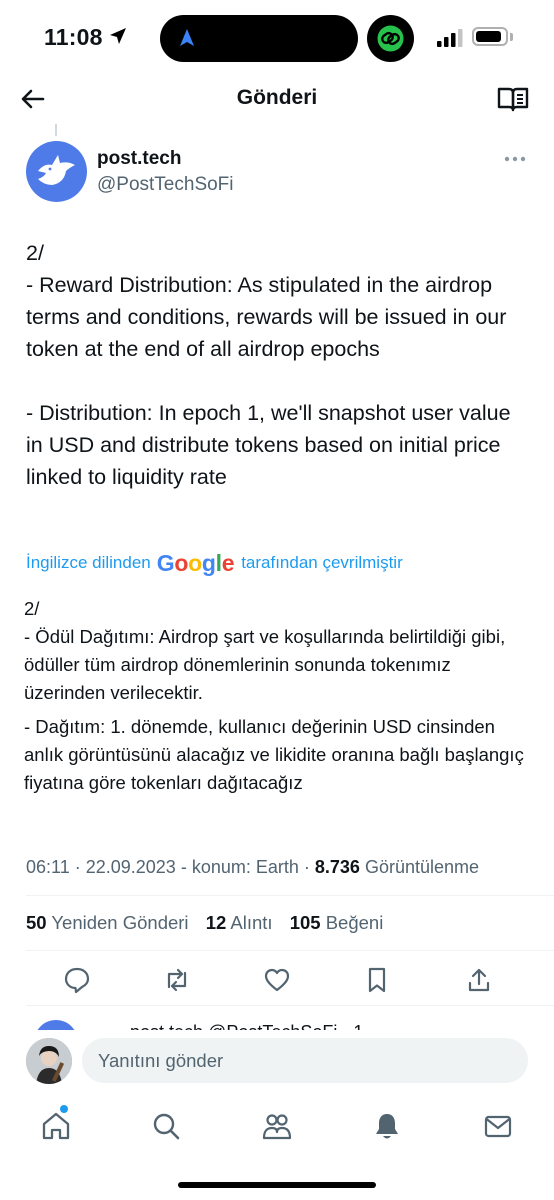  I want to click on views-count: 8.736, so click(337, 867).